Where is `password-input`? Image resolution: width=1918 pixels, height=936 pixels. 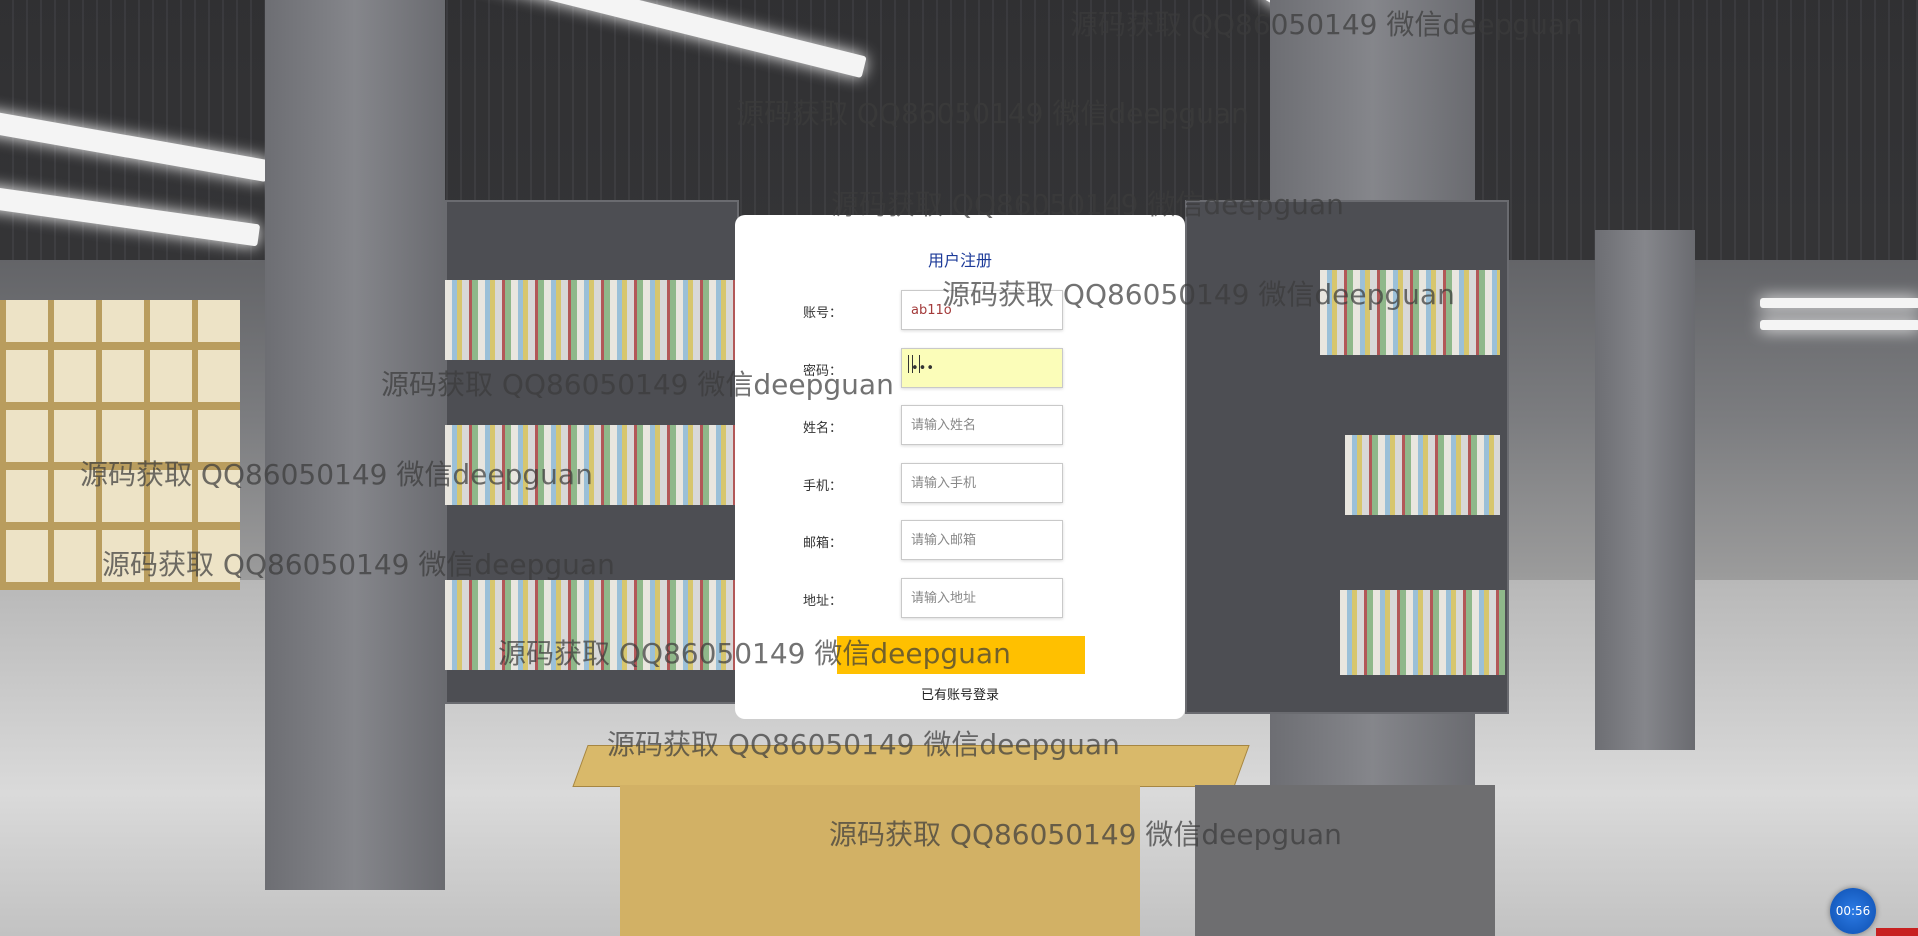
password-input is located at coordinates (982, 368).